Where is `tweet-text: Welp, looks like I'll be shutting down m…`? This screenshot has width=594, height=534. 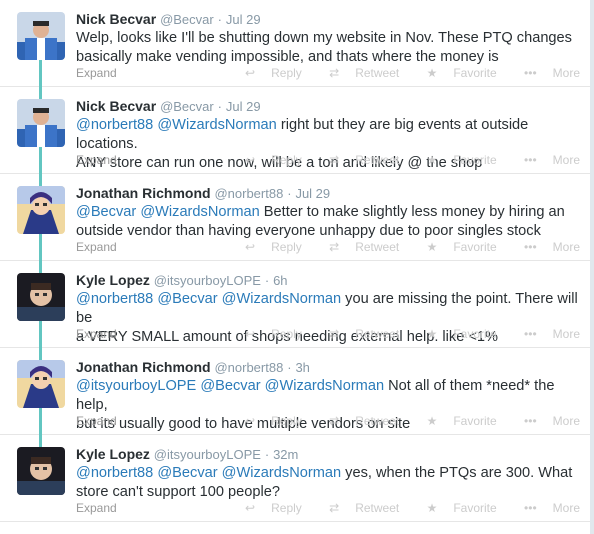
tweet-text: Welp, looks like I'll be shutting down m… is located at coordinates (330, 48).